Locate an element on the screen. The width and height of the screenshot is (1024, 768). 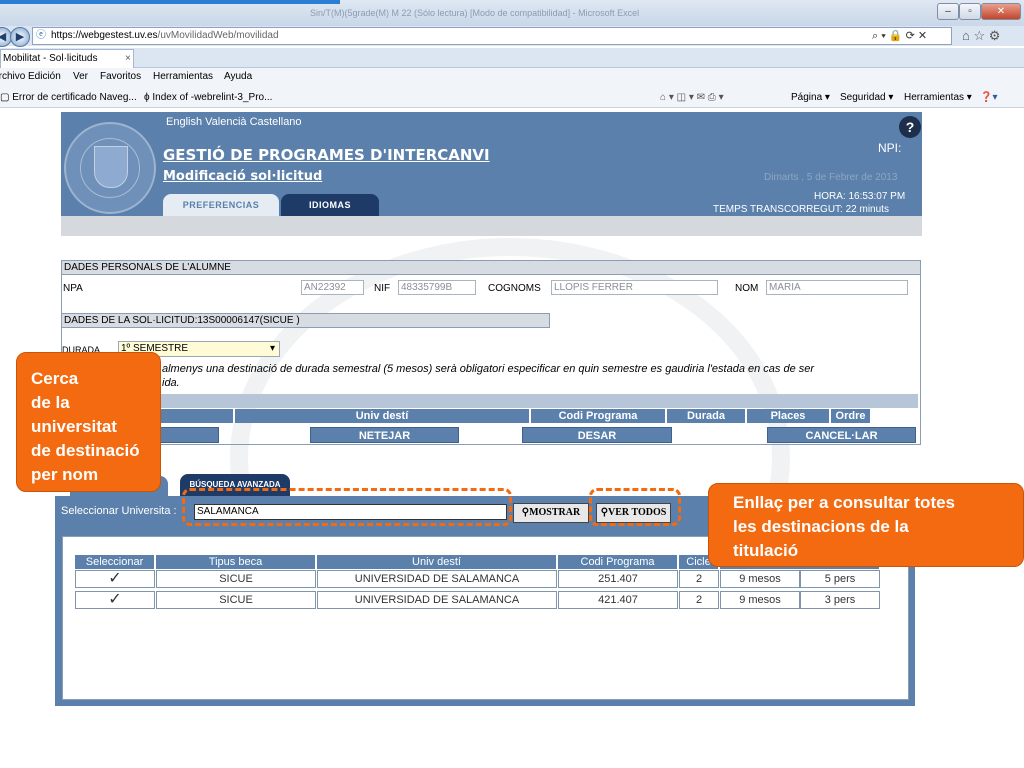
warning-line-2: ida. is located at coordinates (171, 383).